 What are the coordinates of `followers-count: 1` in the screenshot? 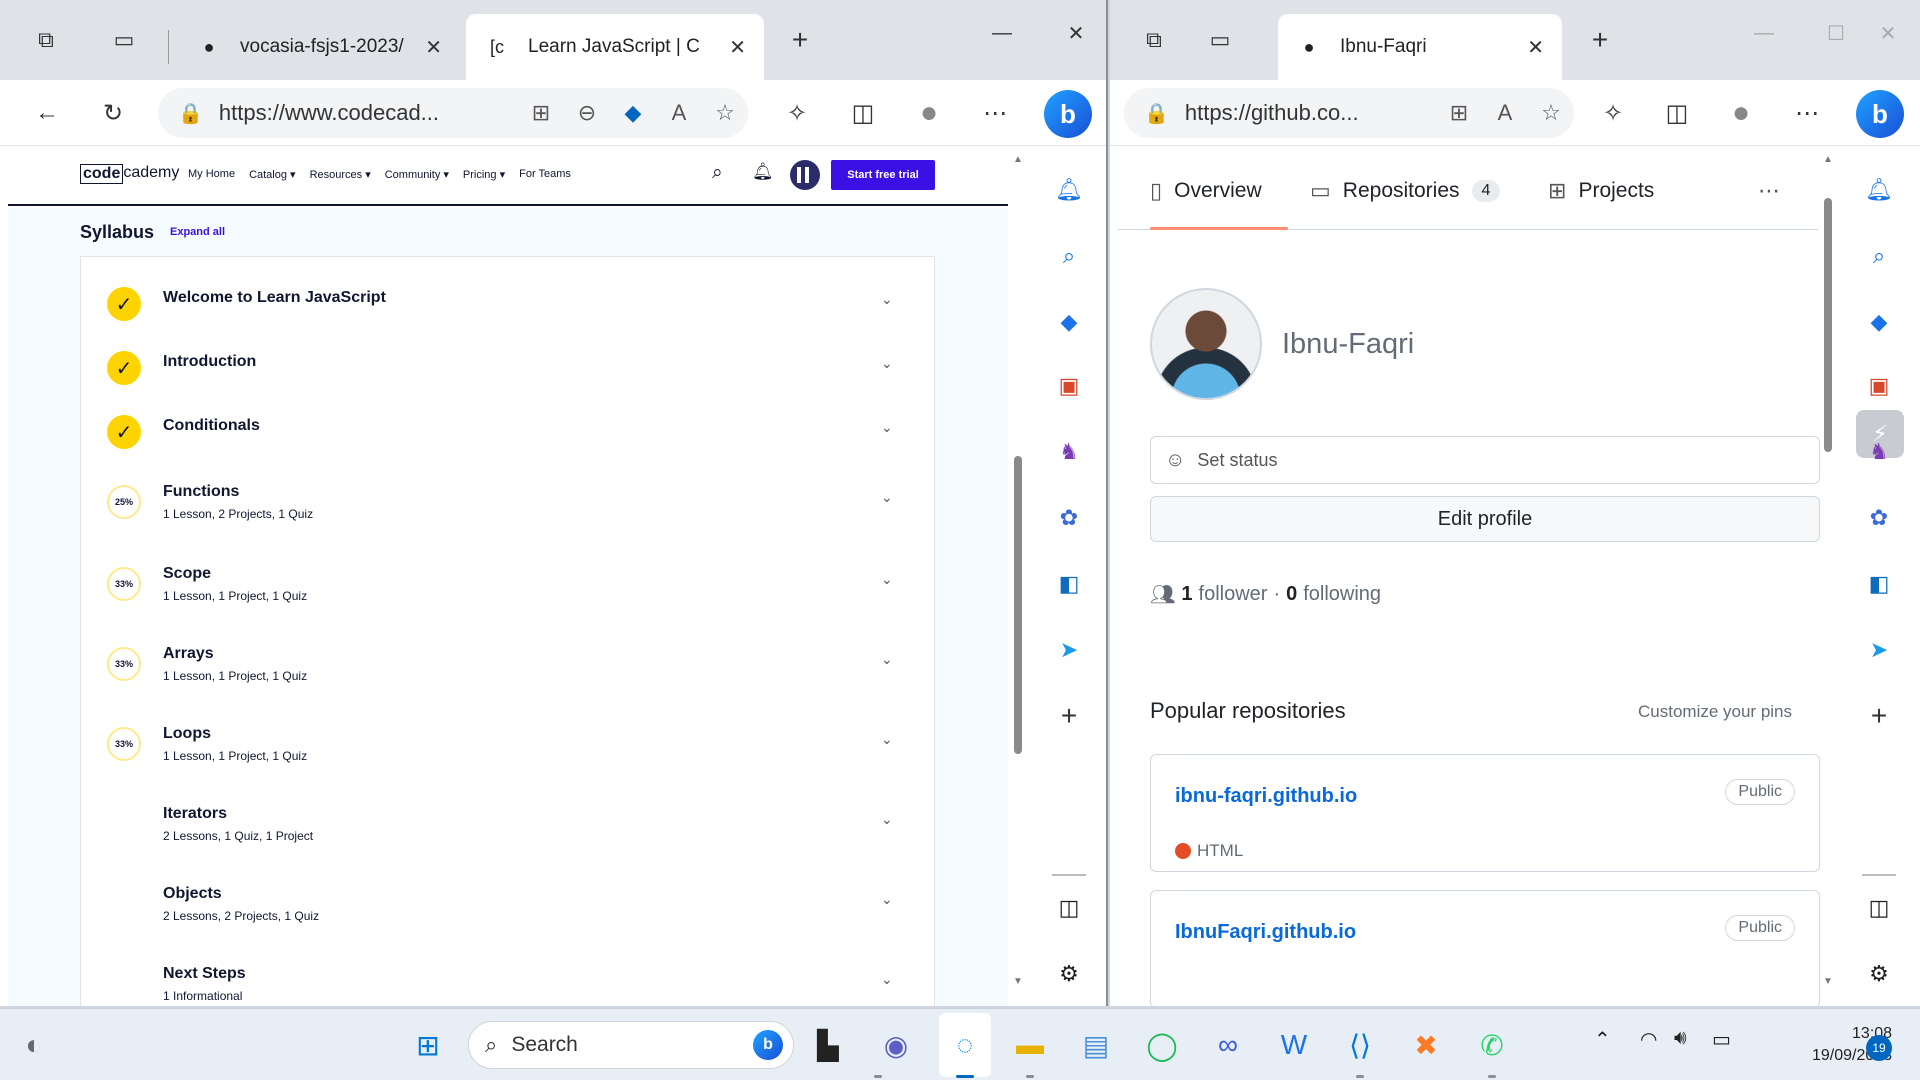 It's located at (1186, 594).